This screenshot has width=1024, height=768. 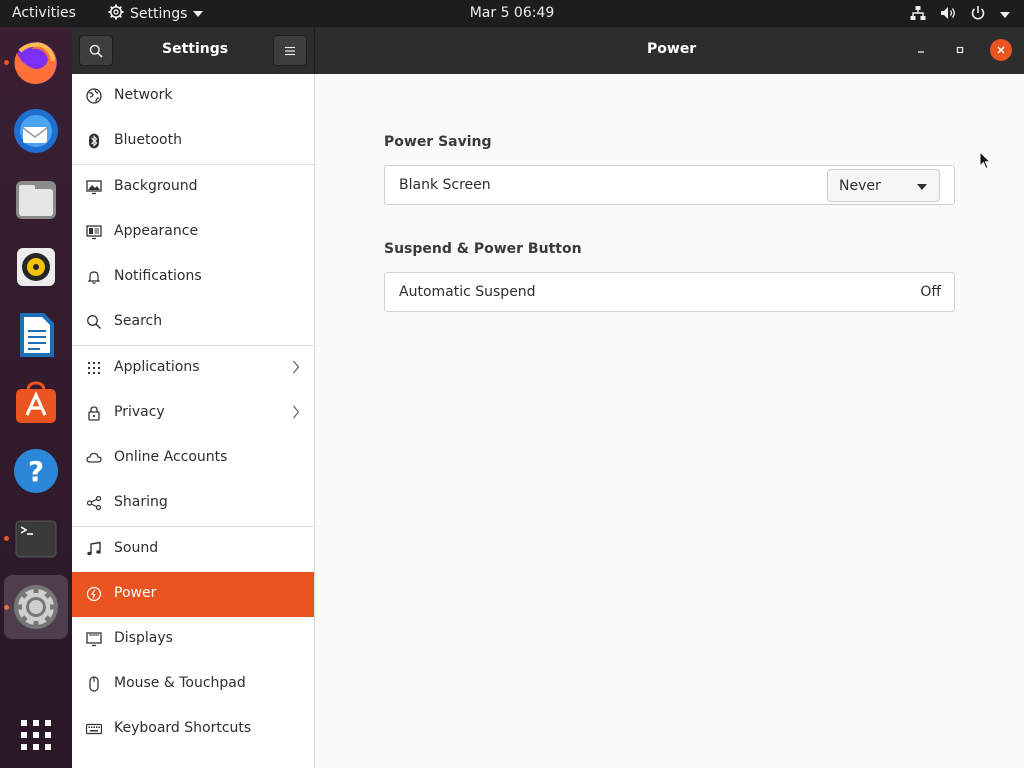 I want to click on automatic-suspend-label: Automatic Suspend, so click(x=467, y=292).